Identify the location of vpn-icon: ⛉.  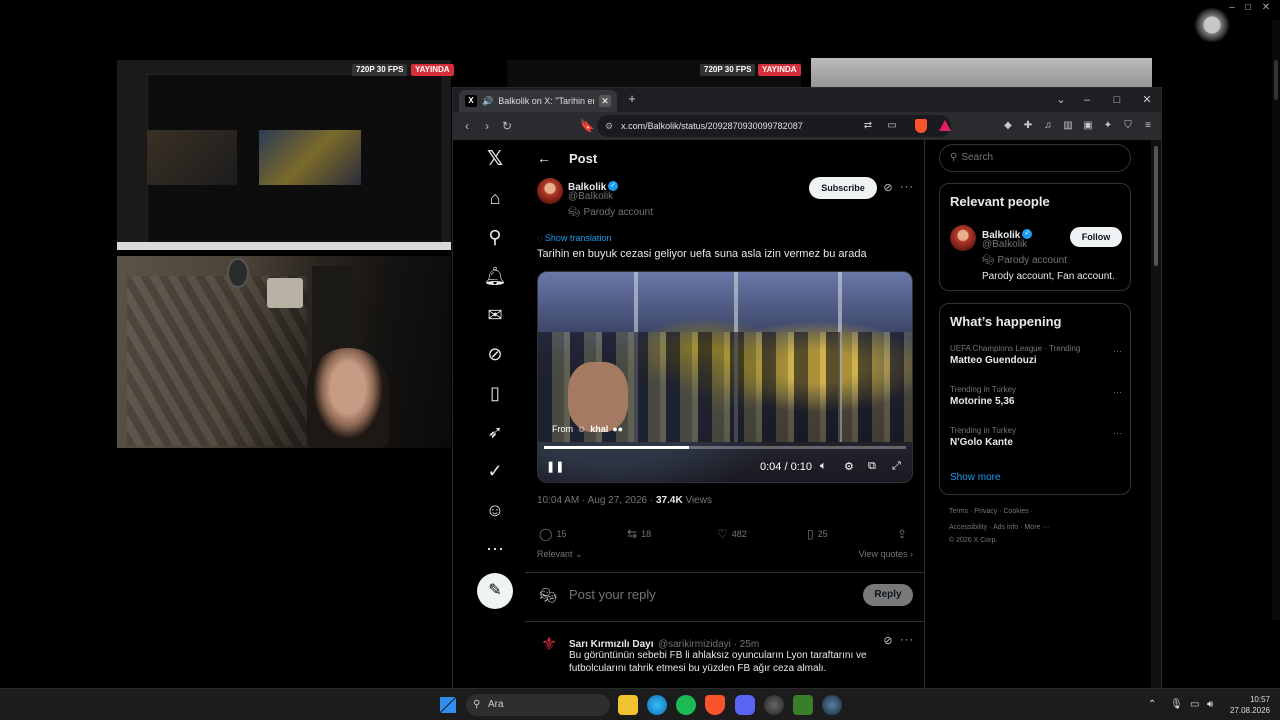
(1128, 126).